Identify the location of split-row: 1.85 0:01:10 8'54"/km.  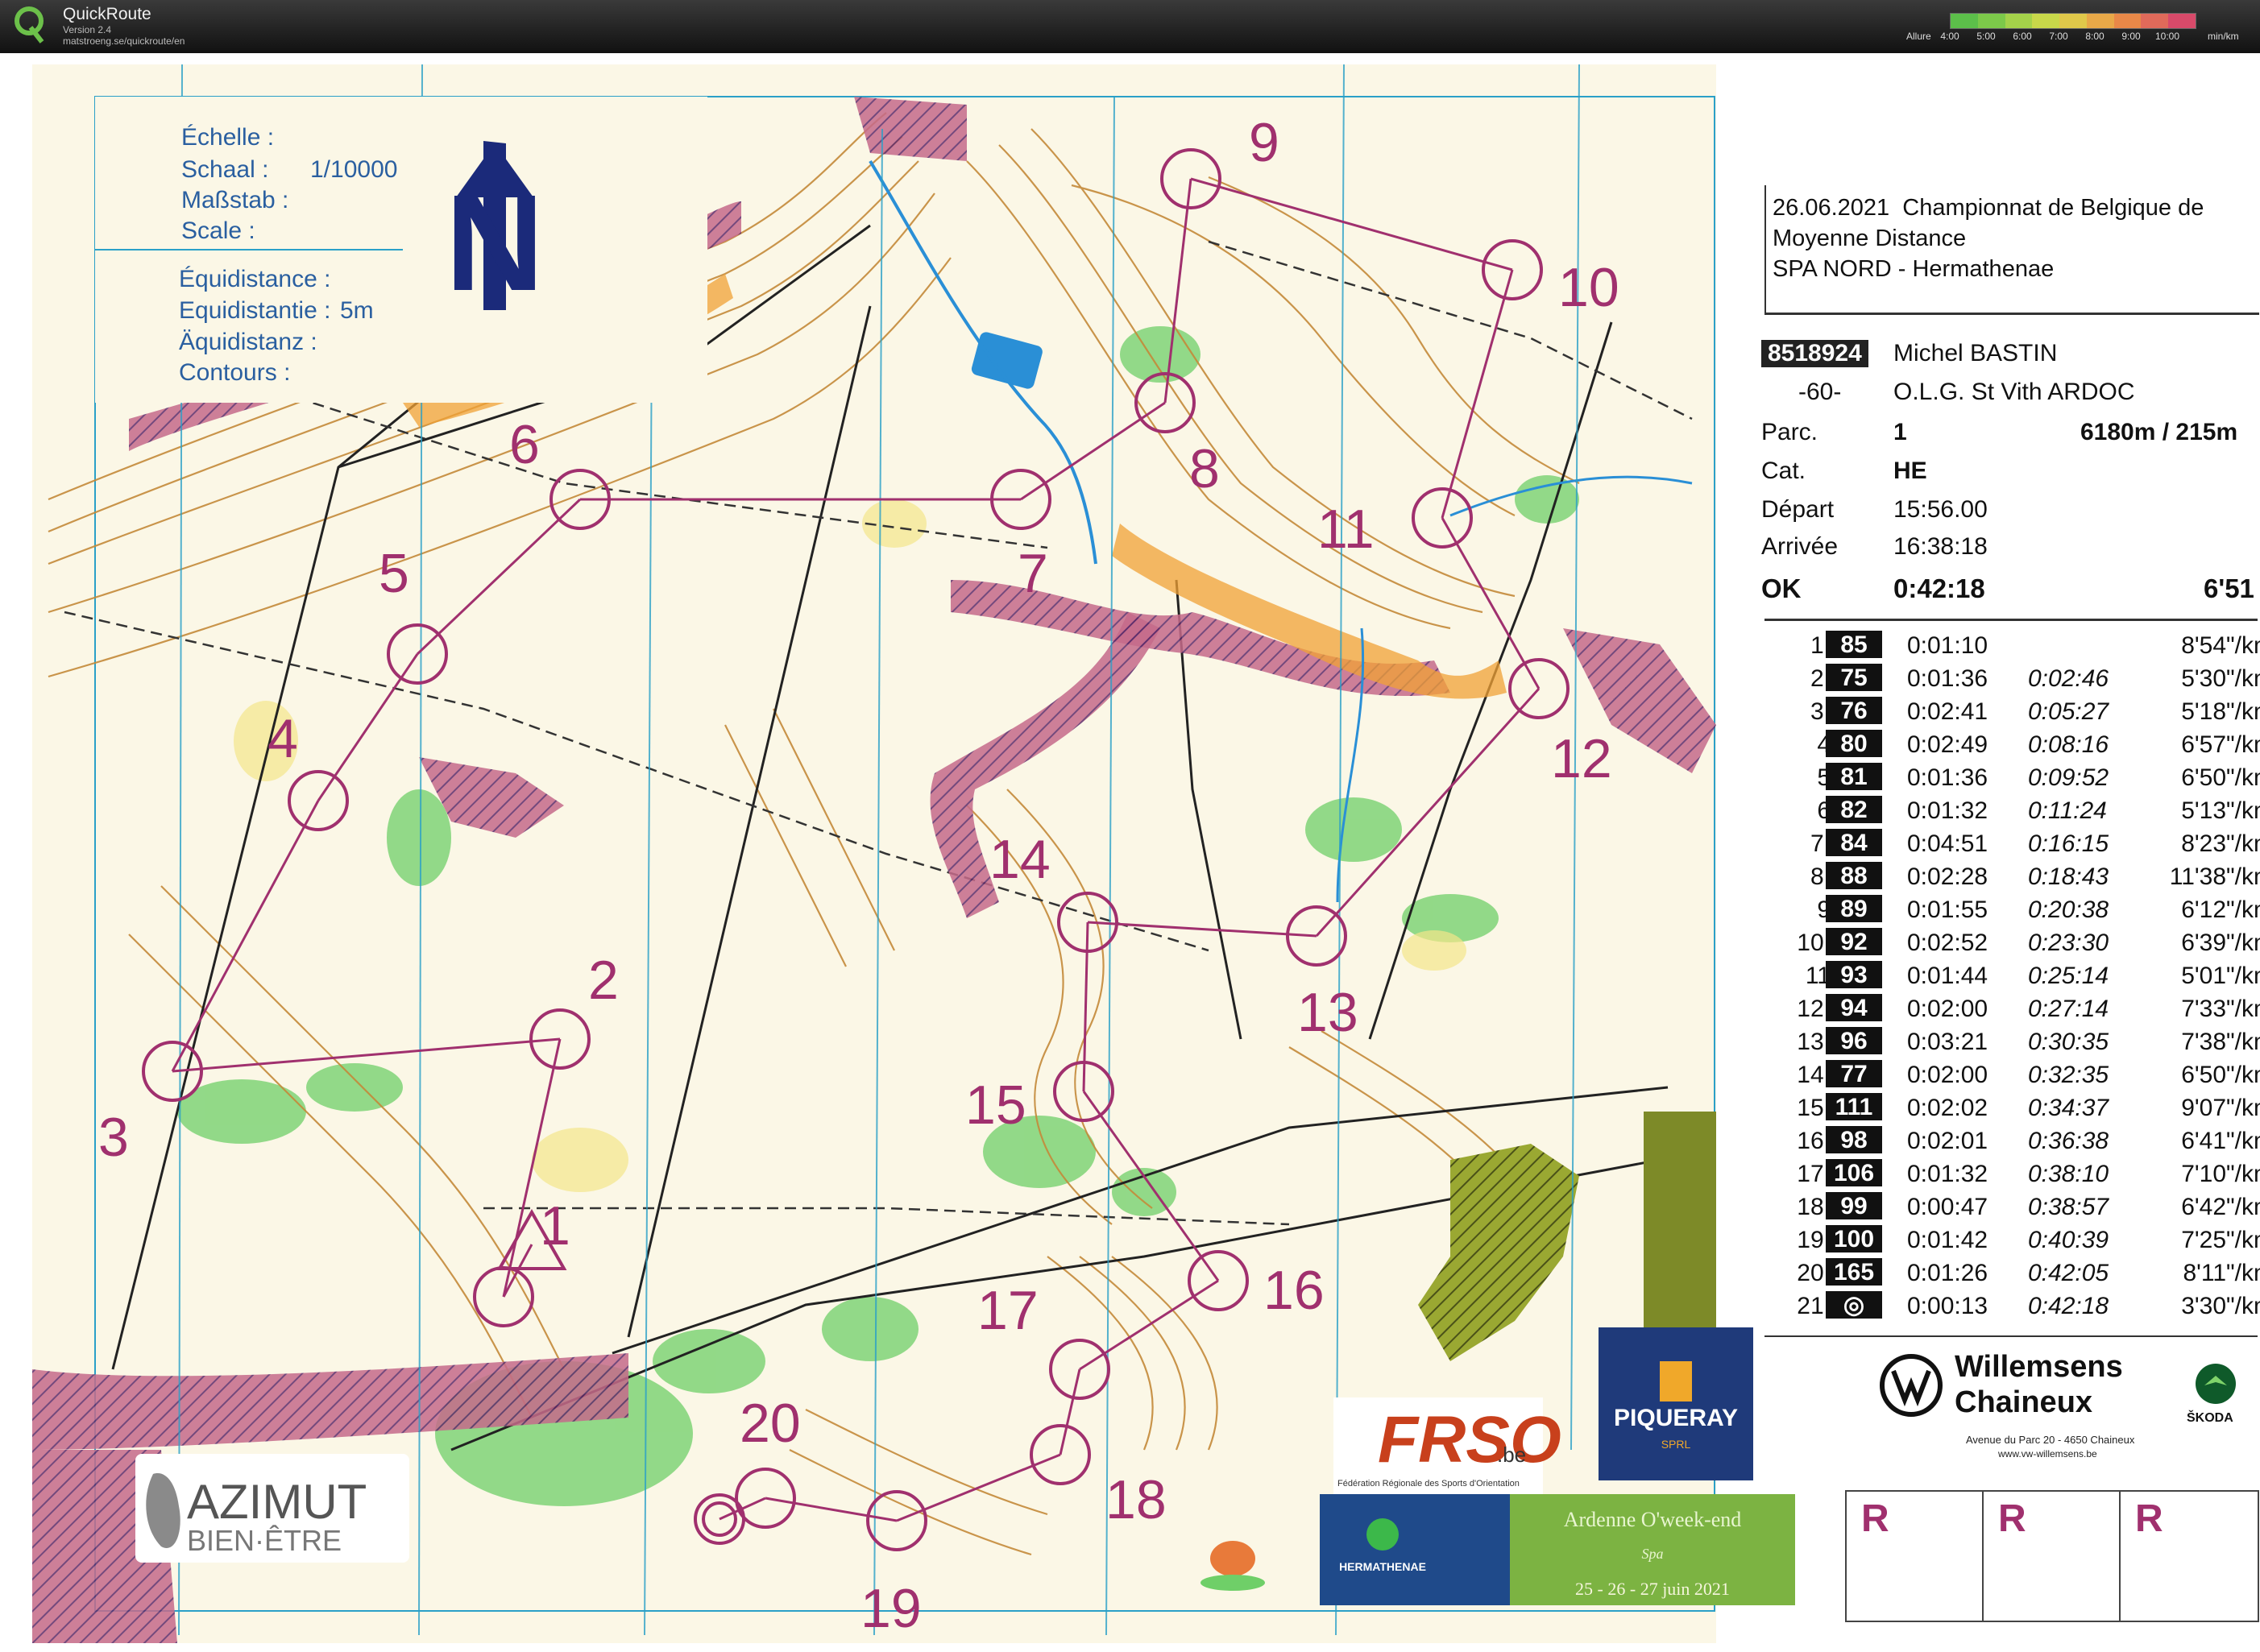
(2009, 647).